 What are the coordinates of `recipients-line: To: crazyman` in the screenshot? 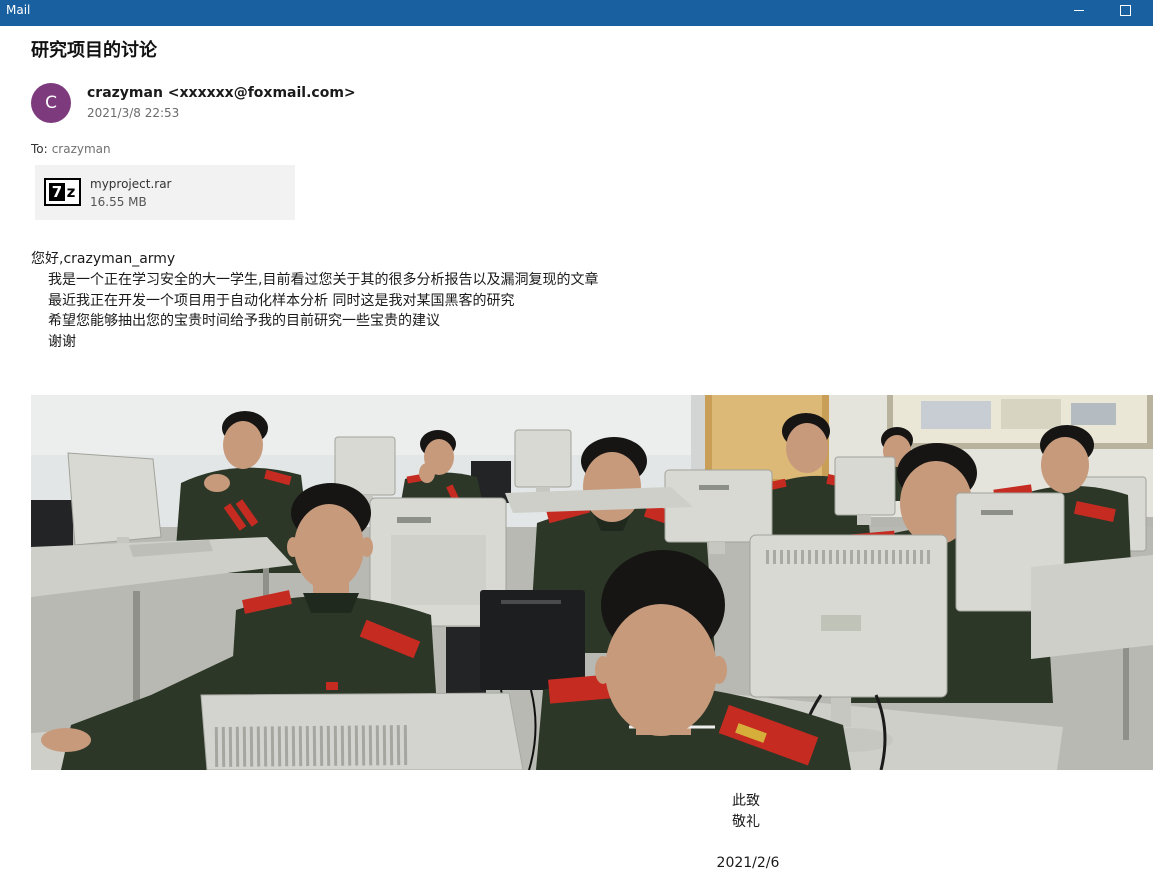 It's located at (71, 149).